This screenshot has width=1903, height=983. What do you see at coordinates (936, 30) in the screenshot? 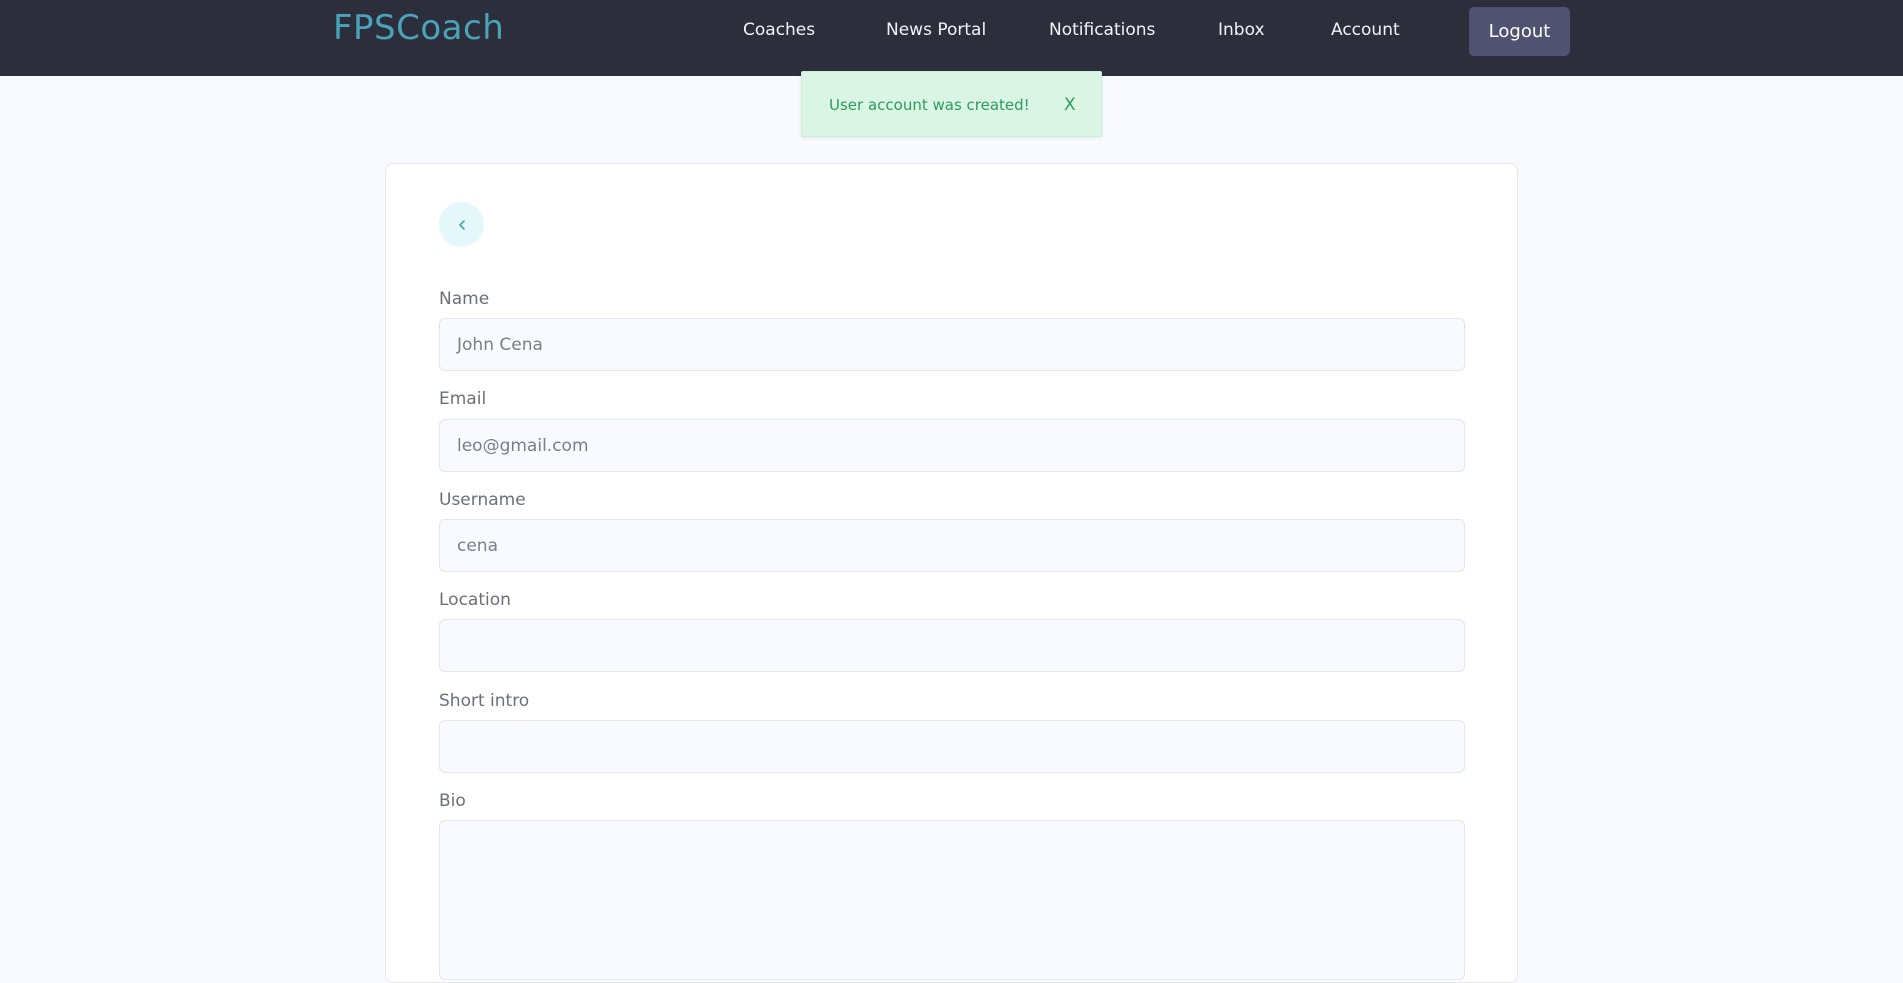
I see `nav-link-news-portal: News Portal` at bounding box center [936, 30].